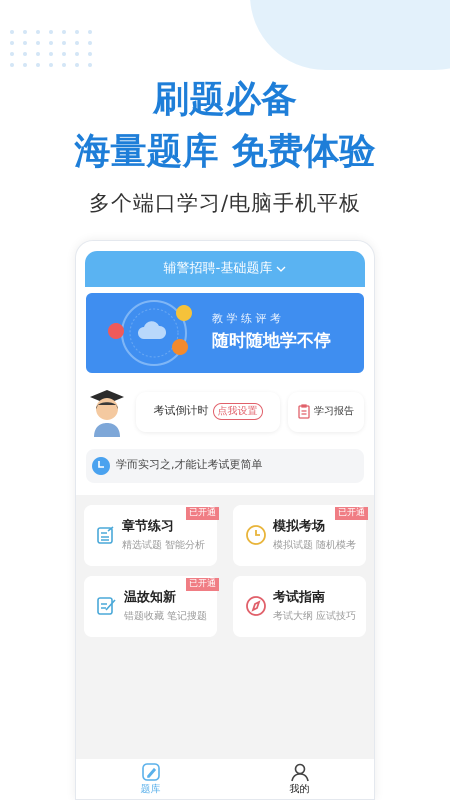  I want to click on countdown-label: 考试倒计时, so click(181, 411).